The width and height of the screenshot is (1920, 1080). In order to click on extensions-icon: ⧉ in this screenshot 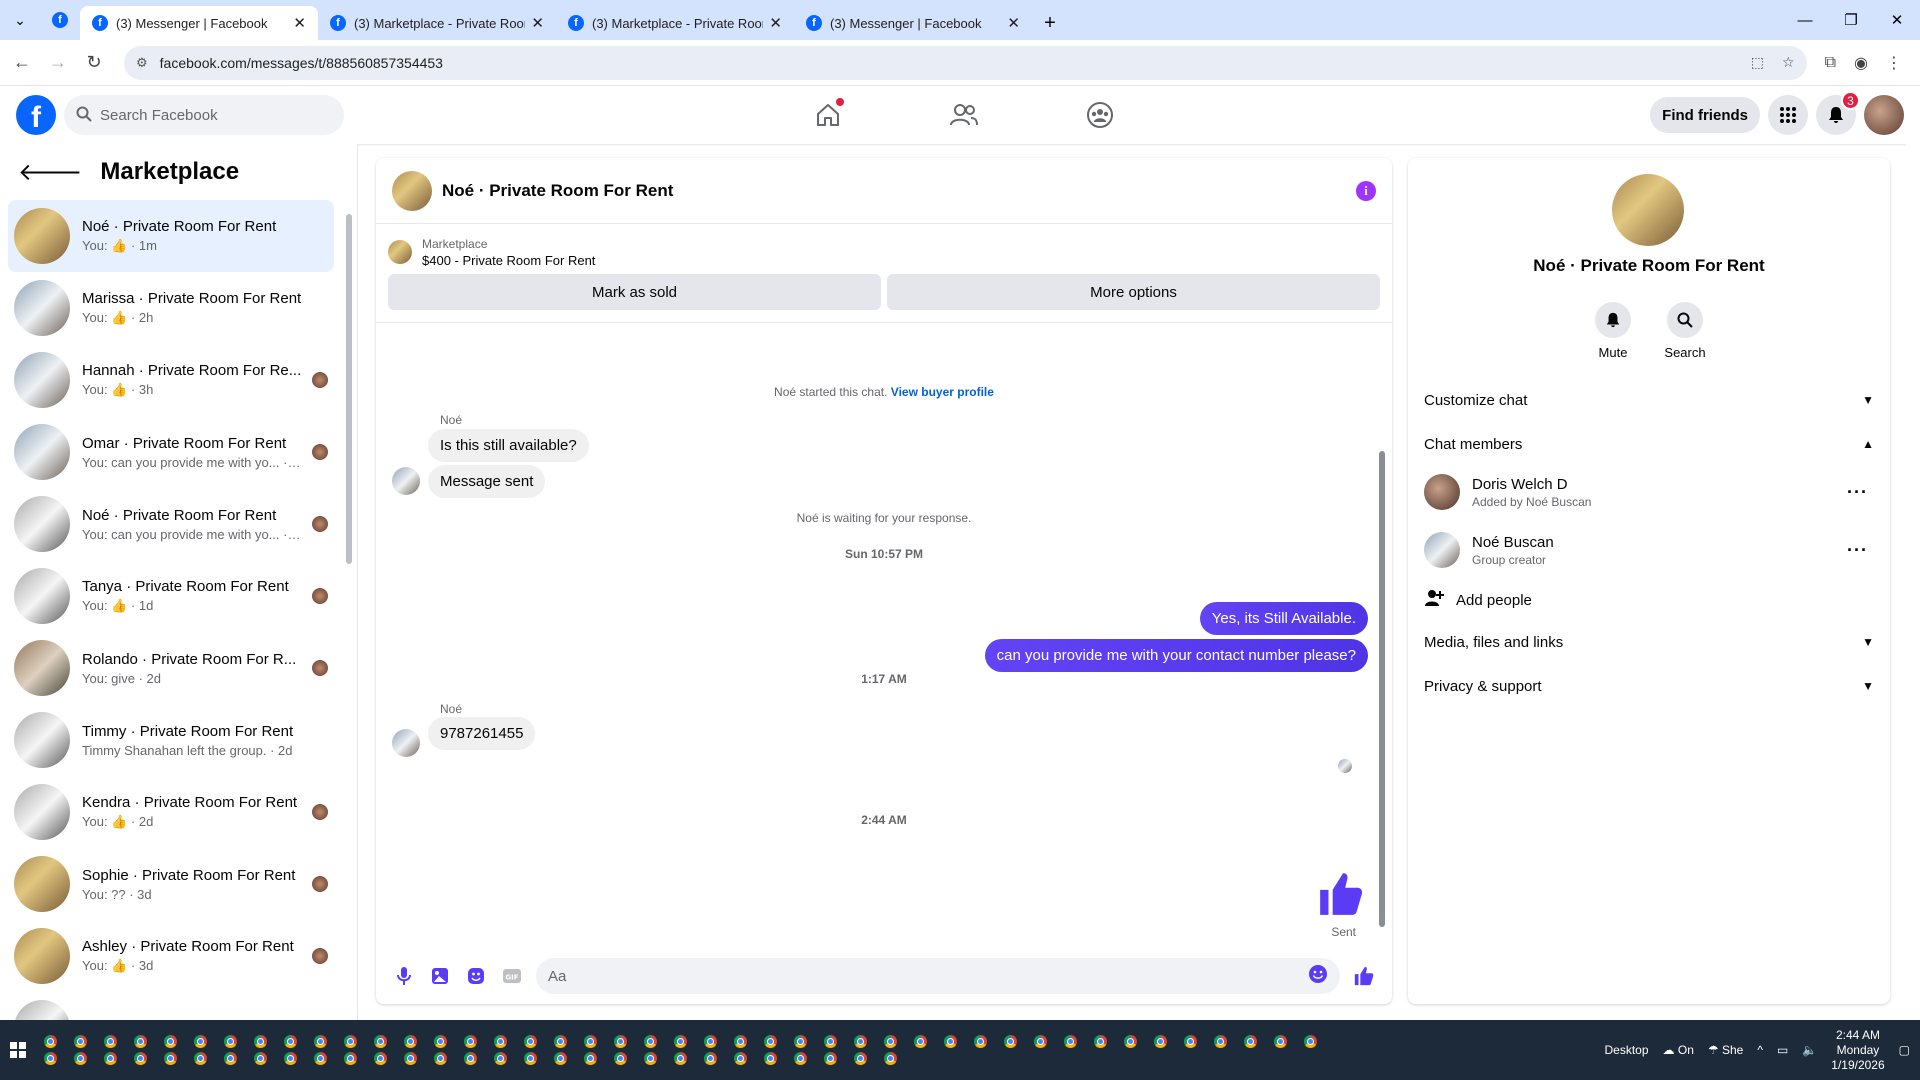, I will do `click(1830, 63)`.